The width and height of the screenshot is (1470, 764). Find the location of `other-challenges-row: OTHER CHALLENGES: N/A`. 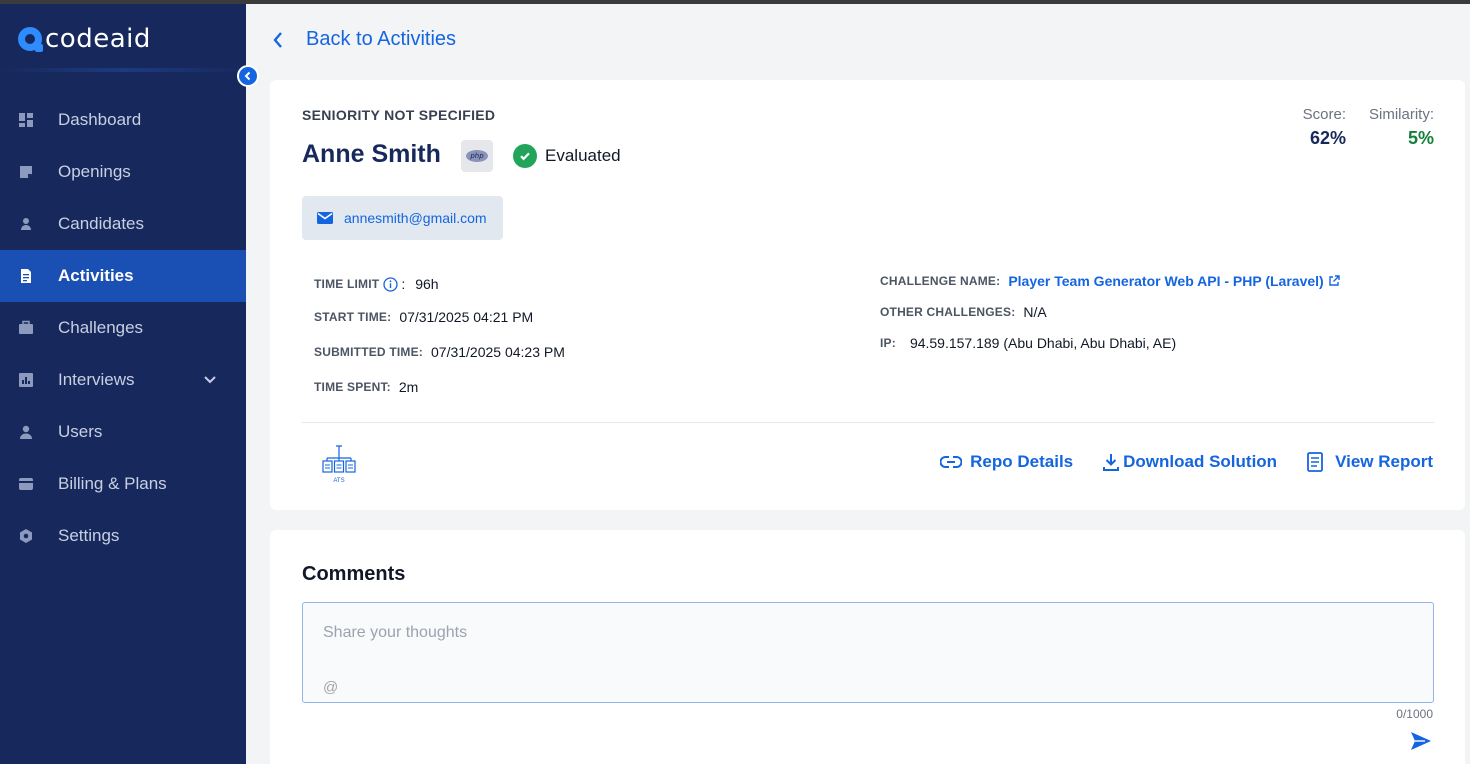

other-challenges-row: OTHER CHALLENGES: N/A is located at coordinates (963, 312).